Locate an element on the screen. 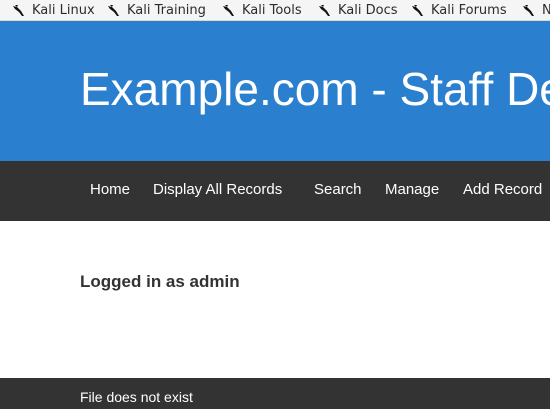  nav-display-all-records-link: Display All Records is located at coordinates (217, 190).